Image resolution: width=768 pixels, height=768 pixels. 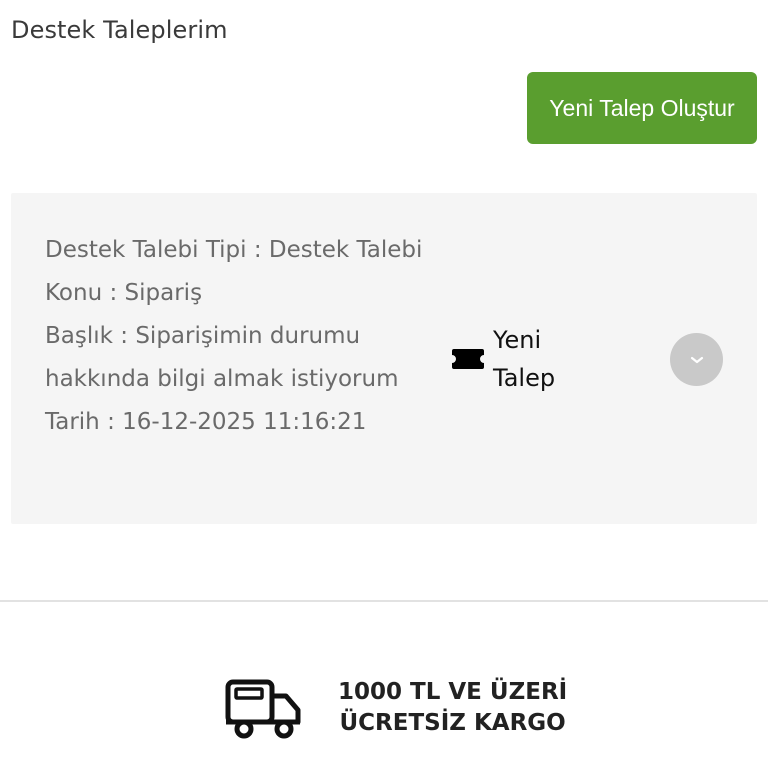 I want to click on expand-button, so click(x=696, y=359).